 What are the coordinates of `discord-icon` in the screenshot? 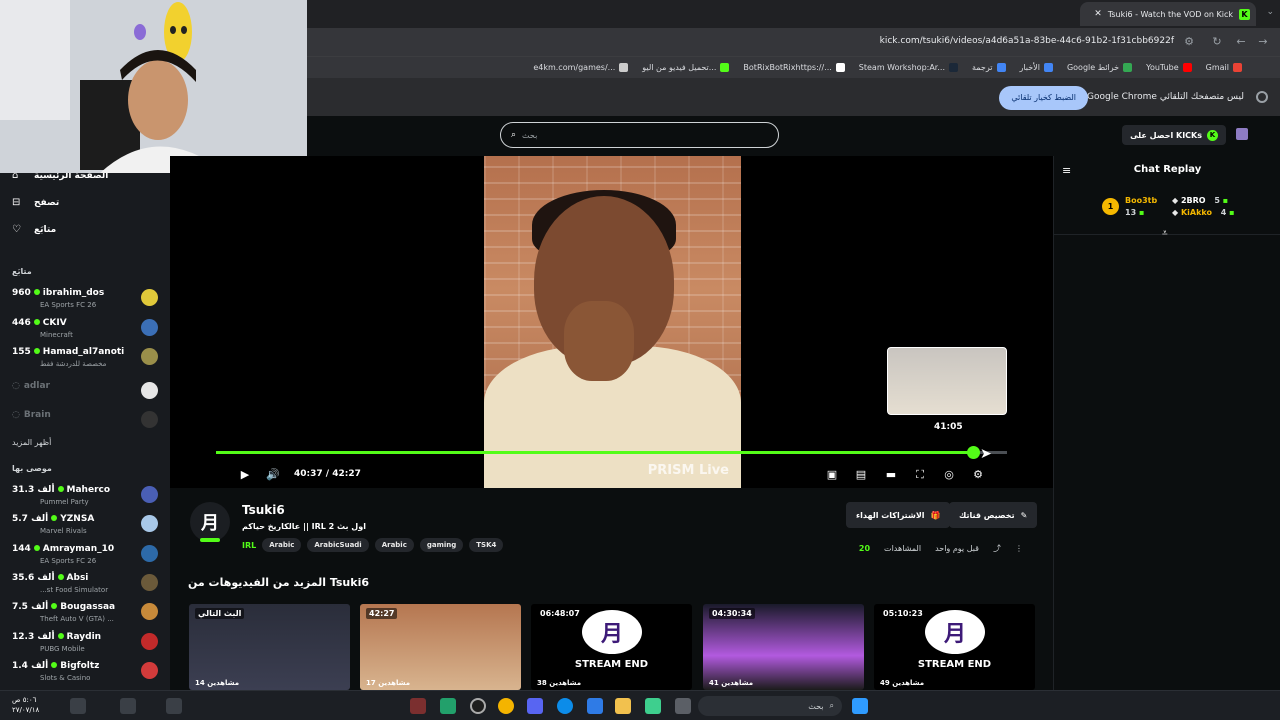 It's located at (535, 706).